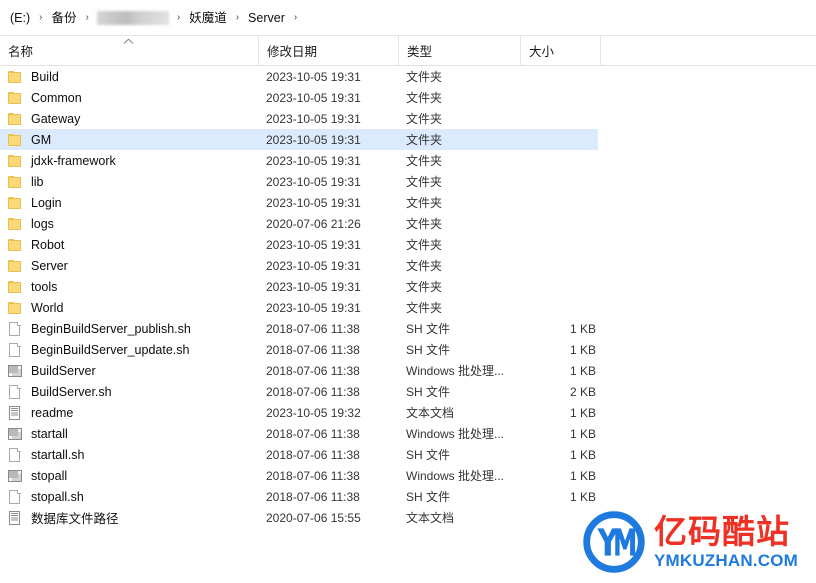  What do you see at coordinates (133, 329) in the screenshot?
I see `file-name-cell: BeginBuildServer_publish.sh` at bounding box center [133, 329].